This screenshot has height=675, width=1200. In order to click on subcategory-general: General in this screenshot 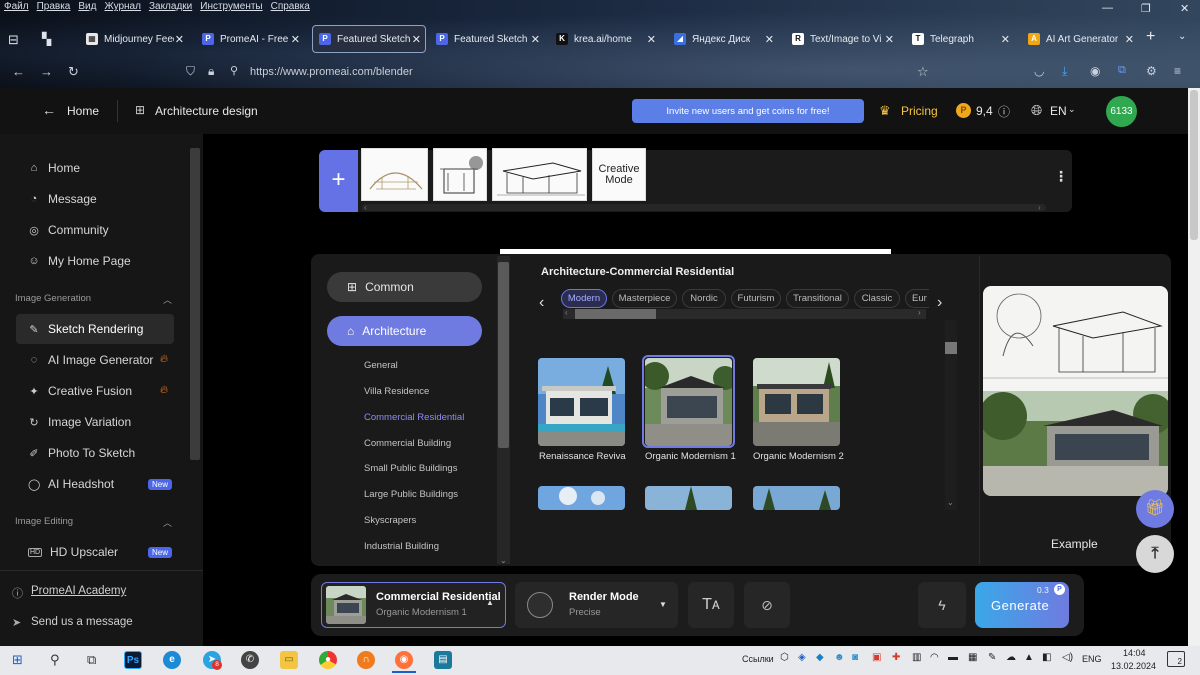, I will do `click(381, 365)`.